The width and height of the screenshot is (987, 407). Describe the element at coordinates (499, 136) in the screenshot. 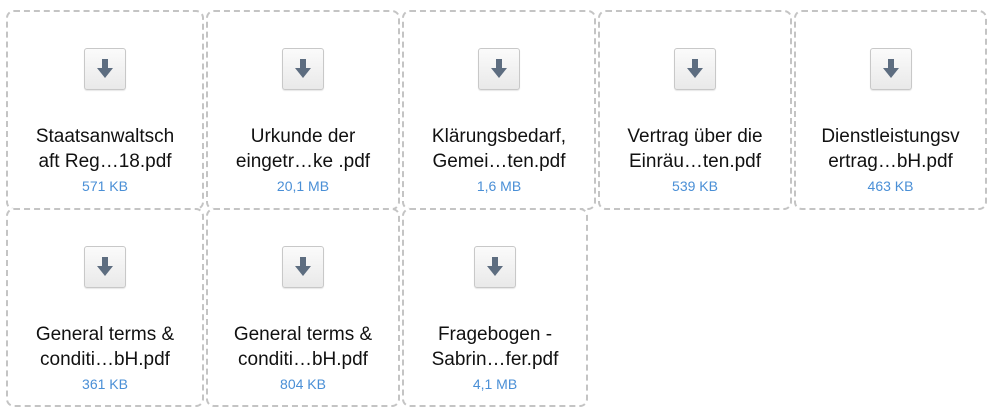

I see `attachment-filename-line1: Klärungsbedarf,` at that location.